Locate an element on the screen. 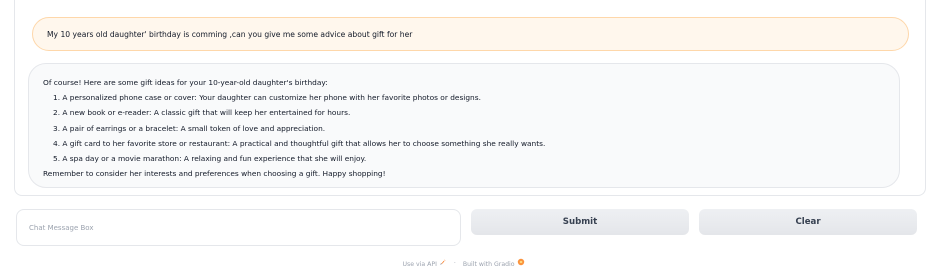  submit-button: Submit is located at coordinates (580, 222).